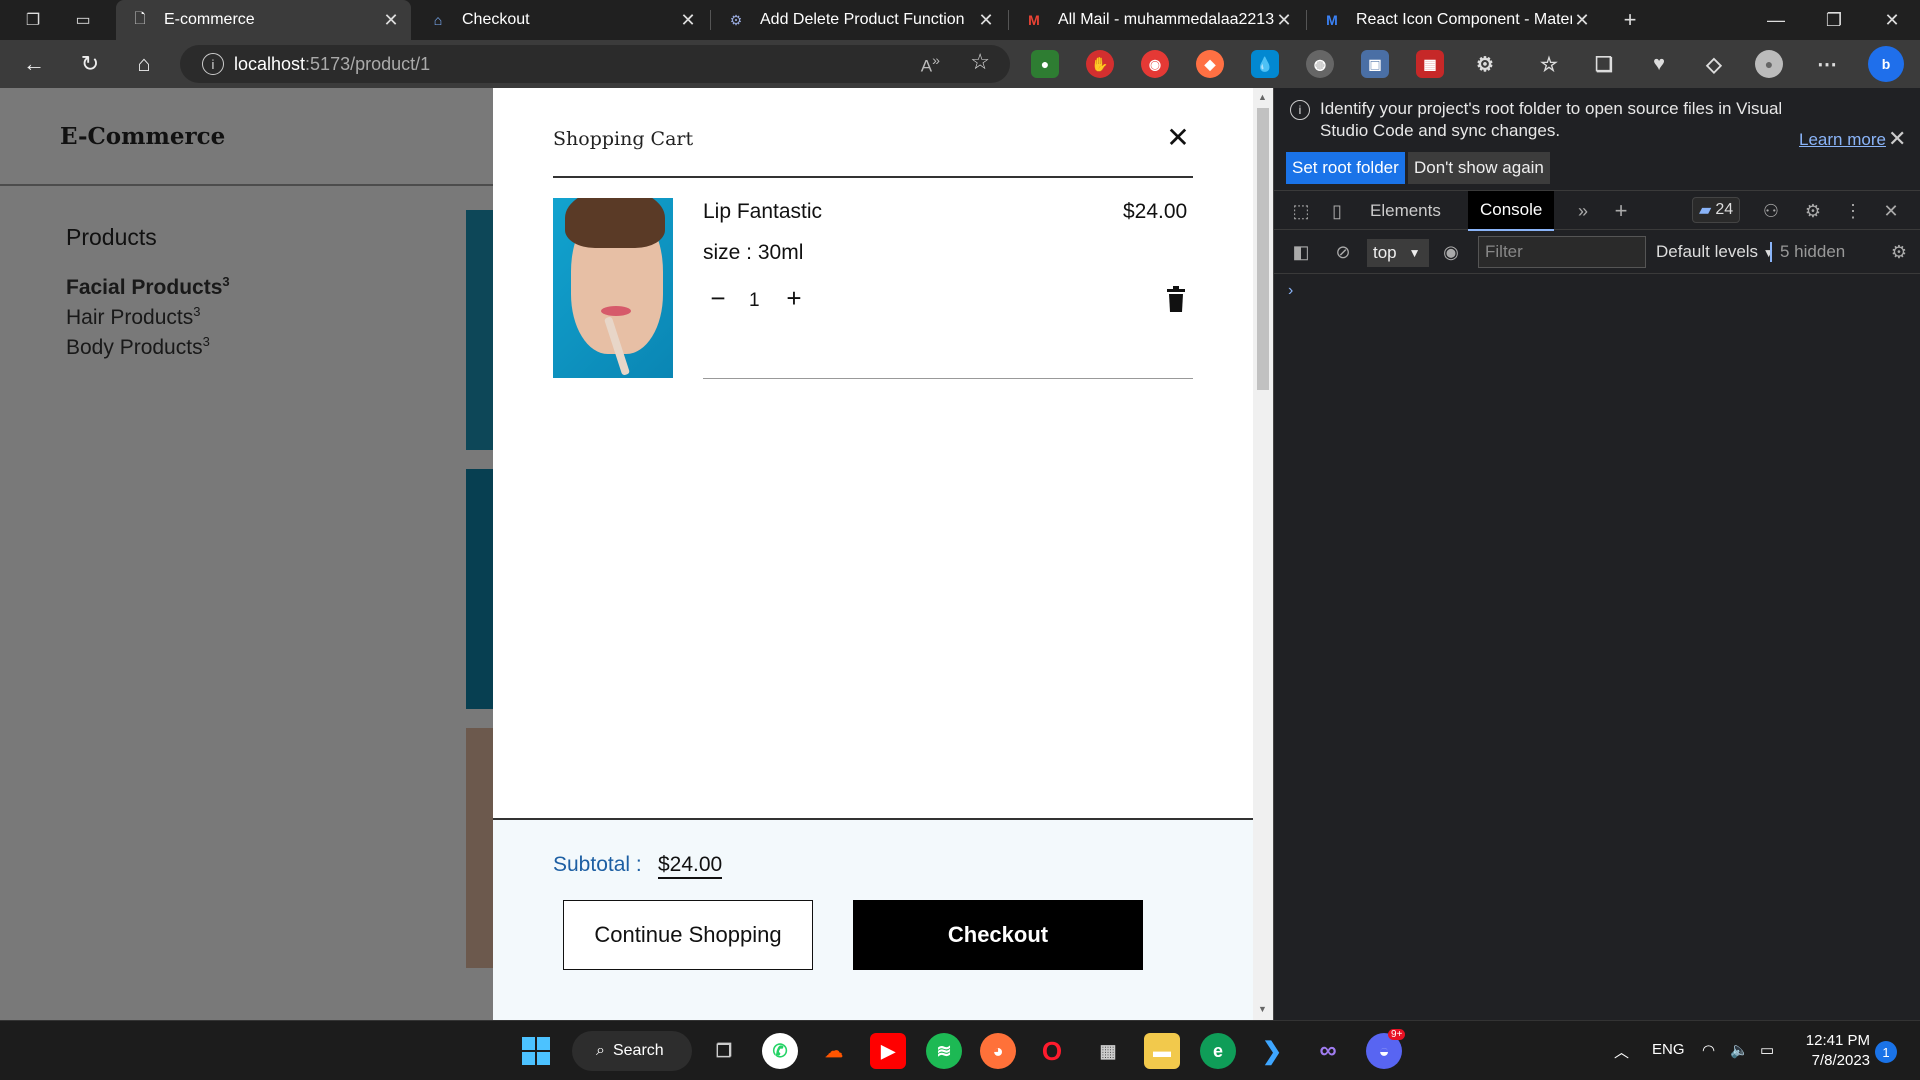 Image resolution: width=1920 pixels, height=1080 pixels. I want to click on task-view-icon: ❐, so click(724, 1051).